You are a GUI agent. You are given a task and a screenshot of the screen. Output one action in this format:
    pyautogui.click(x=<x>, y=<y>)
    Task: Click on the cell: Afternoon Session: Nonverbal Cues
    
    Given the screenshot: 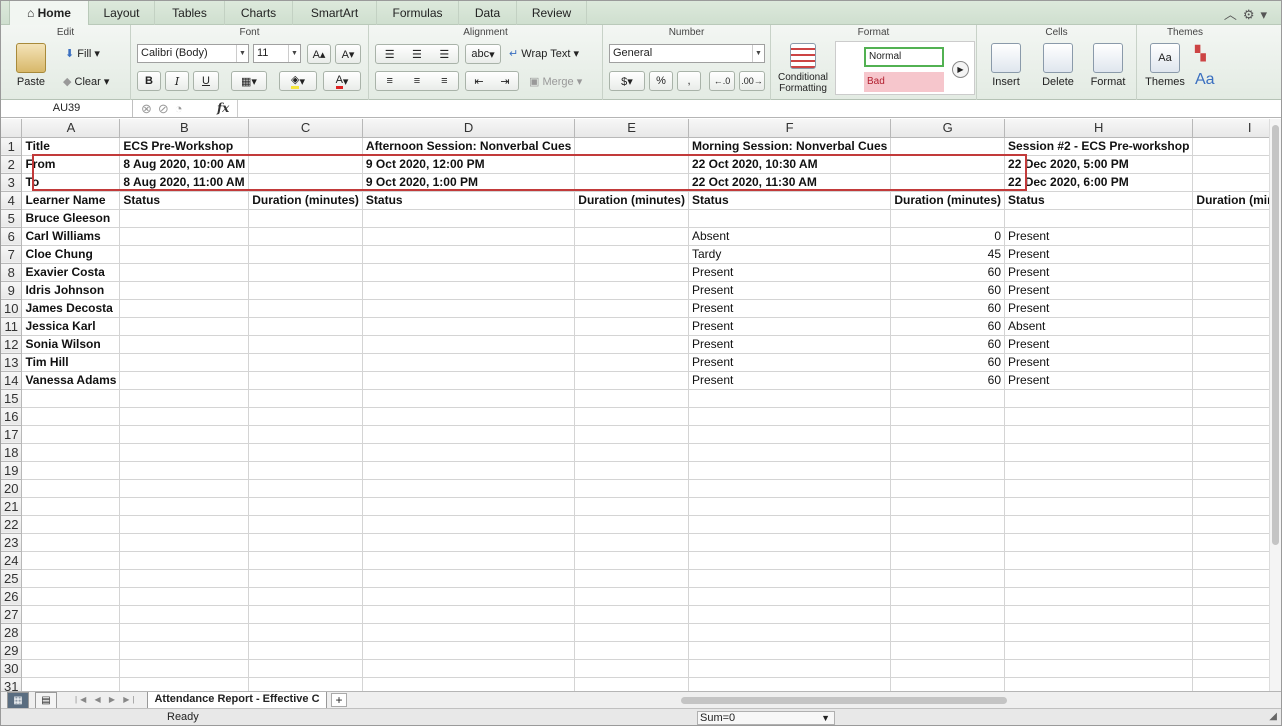 What is the action you would take?
    pyautogui.click(x=469, y=146)
    